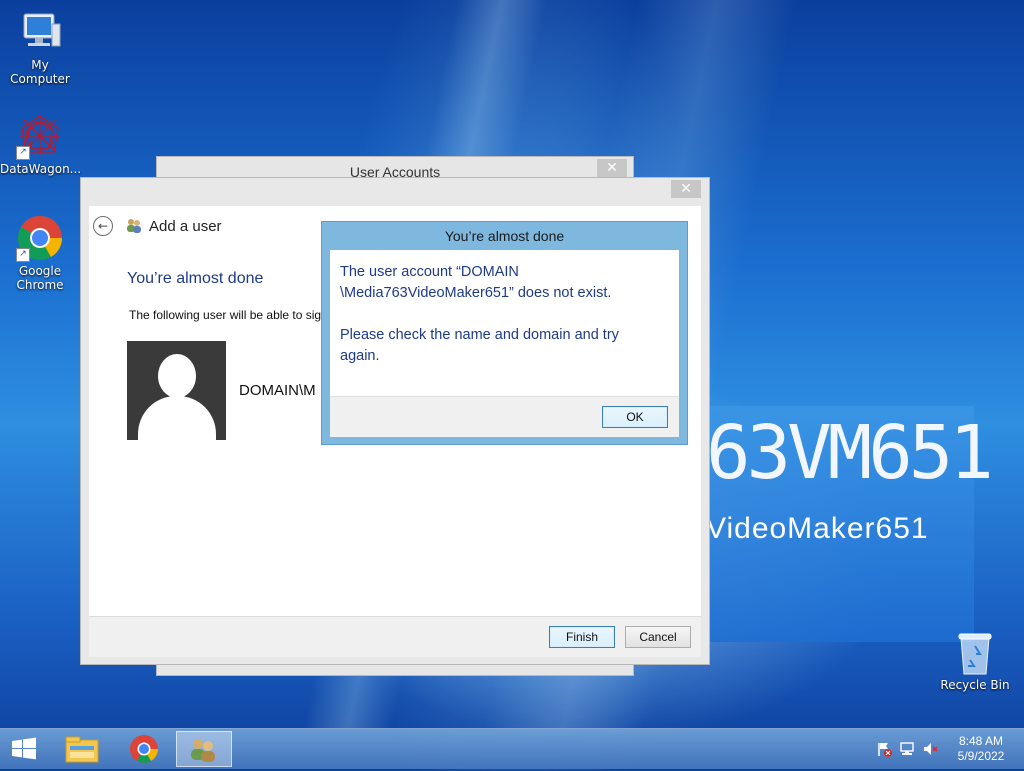 This screenshot has height=771, width=1024. What do you see at coordinates (40, 278) in the screenshot?
I see `desktop-icon-label: Google Chrome` at bounding box center [40, 278].